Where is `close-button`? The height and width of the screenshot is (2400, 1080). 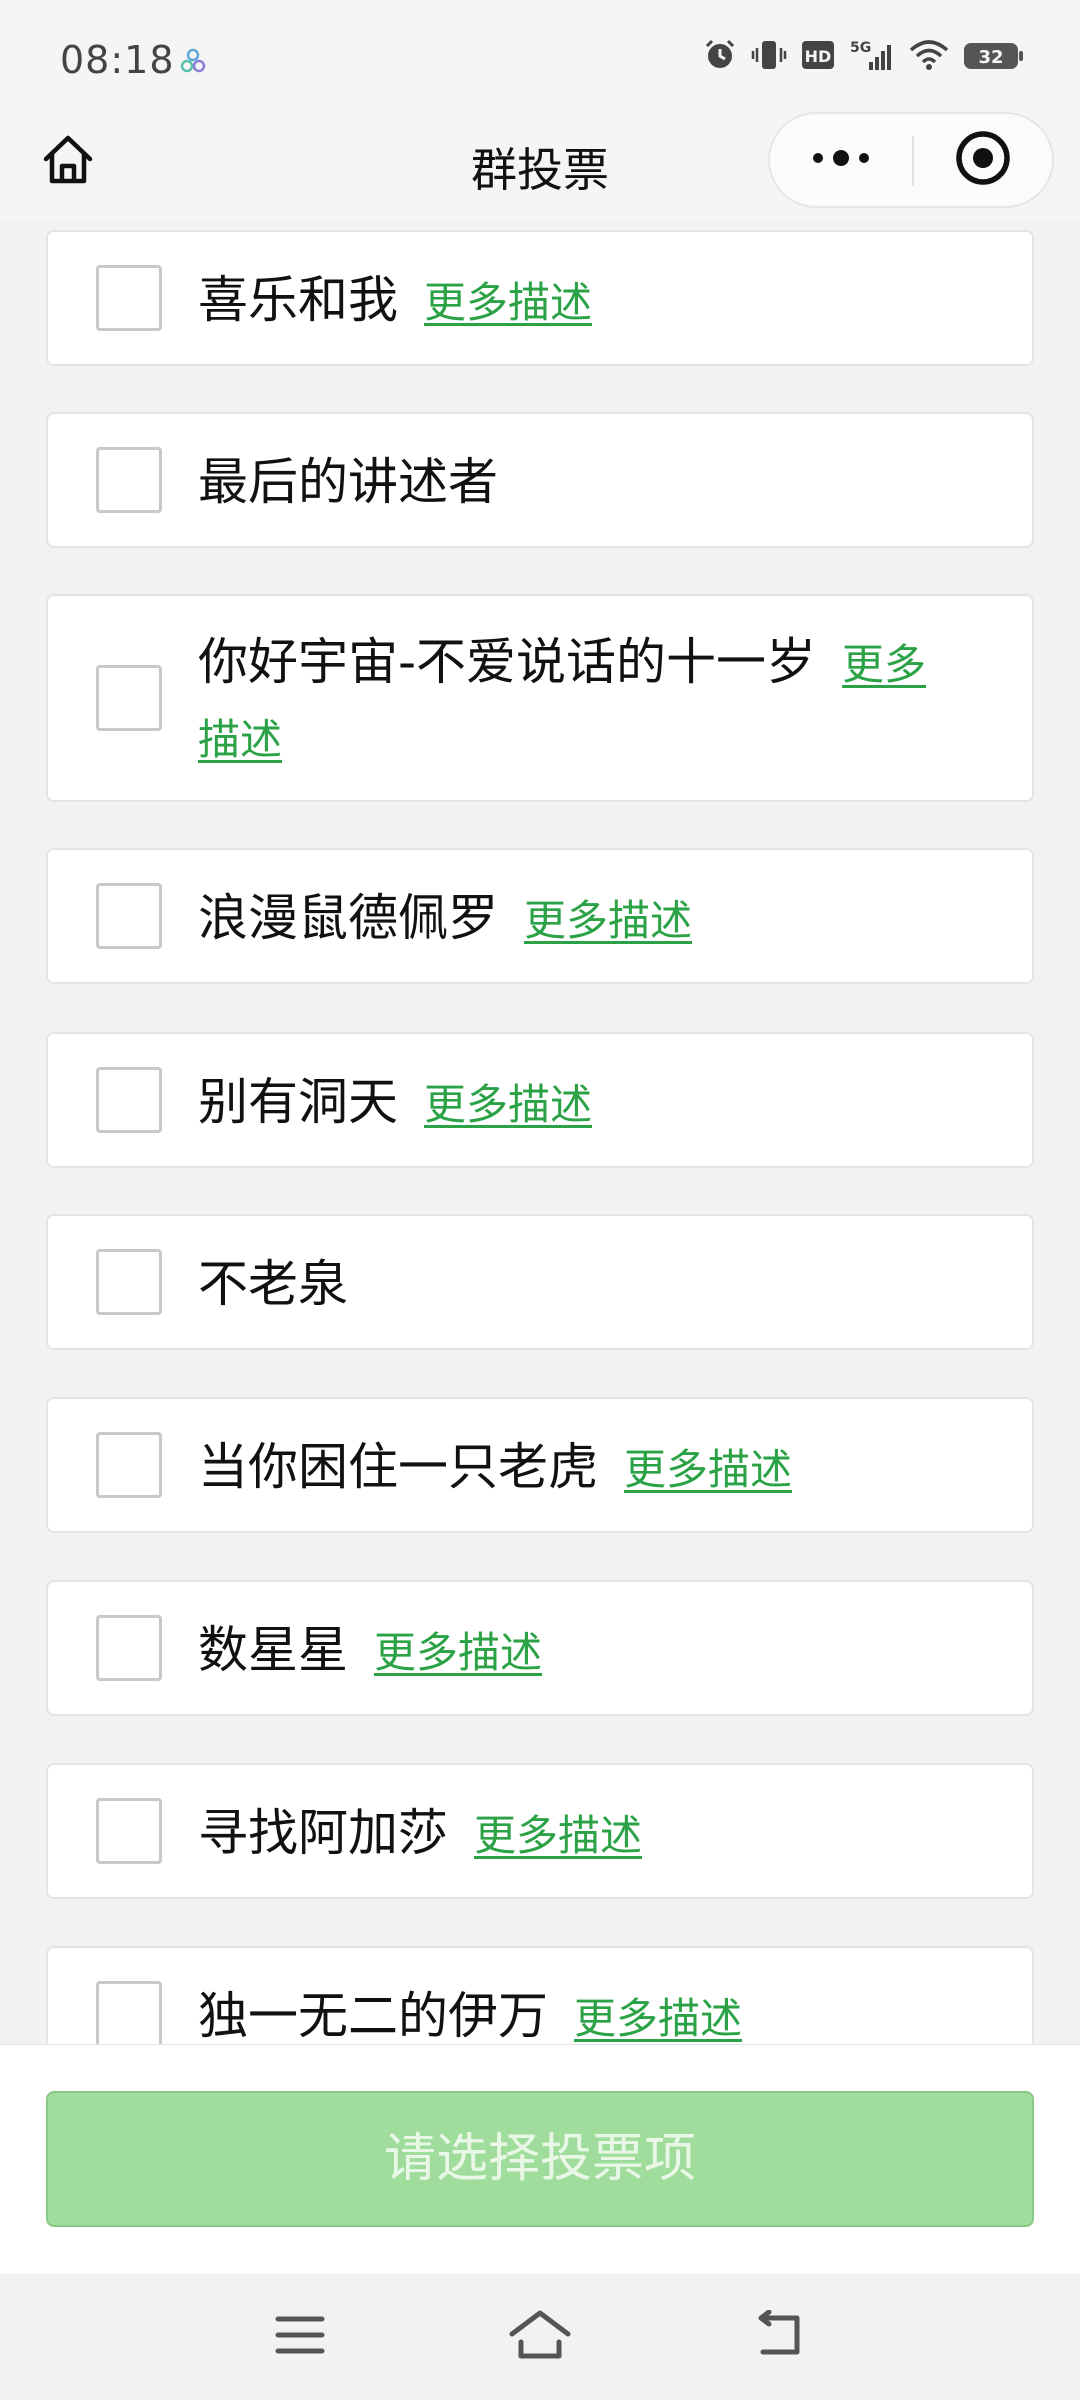 close-button is located at coordinates (983, 160).